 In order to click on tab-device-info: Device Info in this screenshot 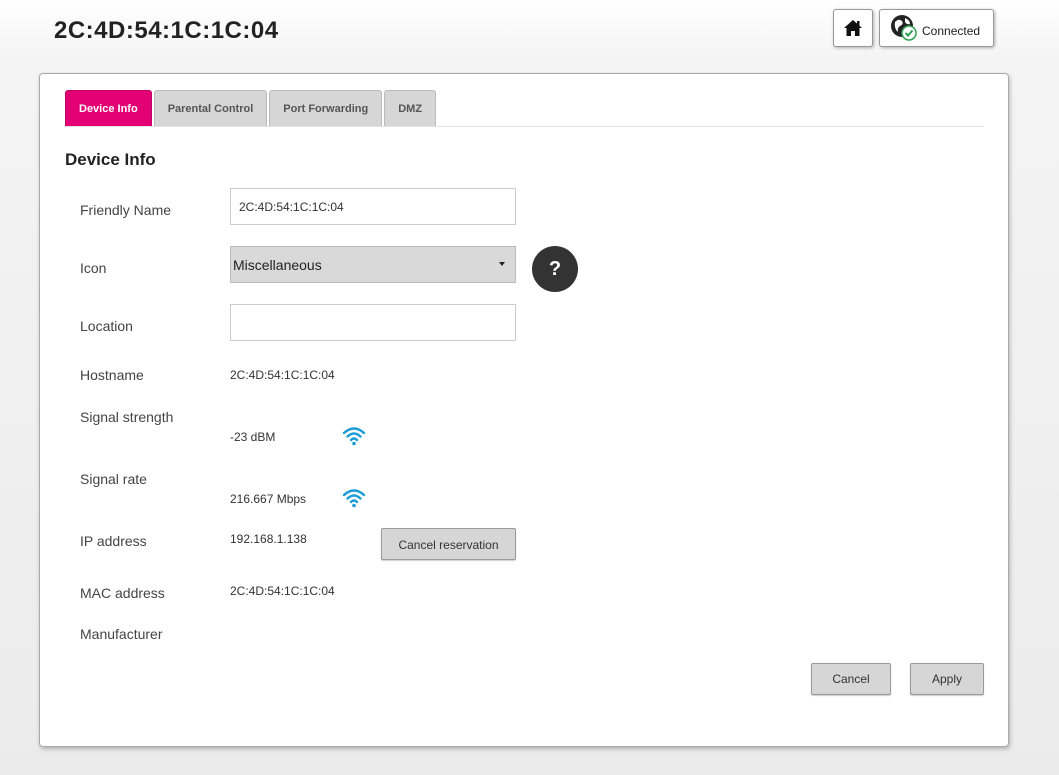, I will do `click(108, 108)`.